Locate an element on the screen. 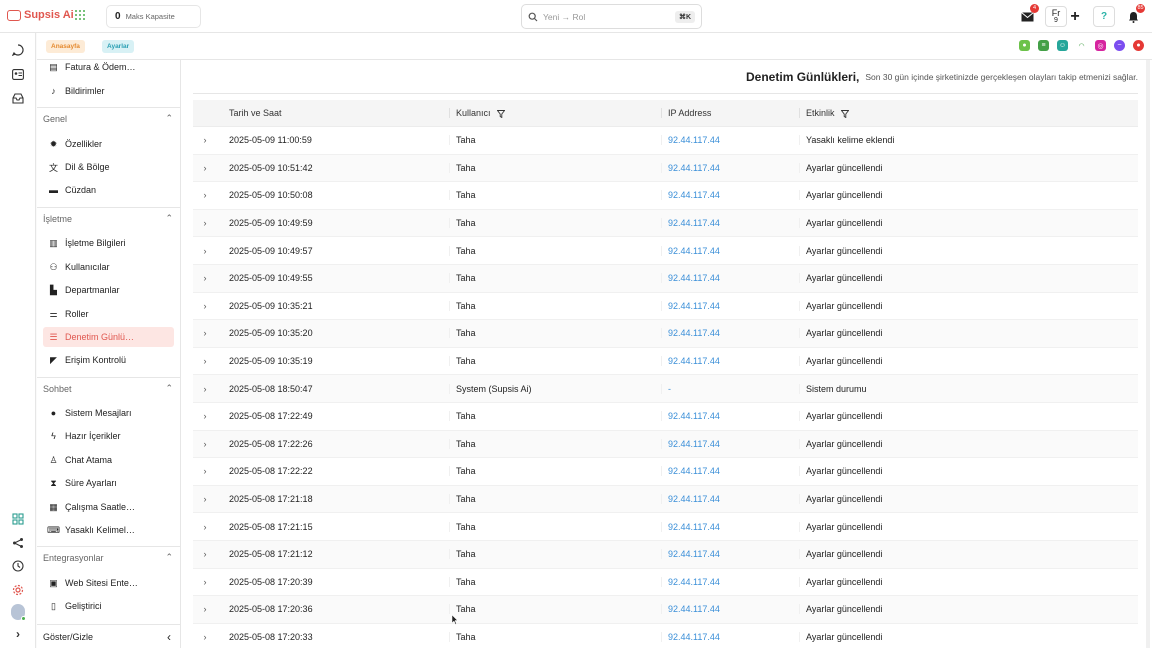 The image size is (1152, 648). share-icon is located at coordinates (18, 543).